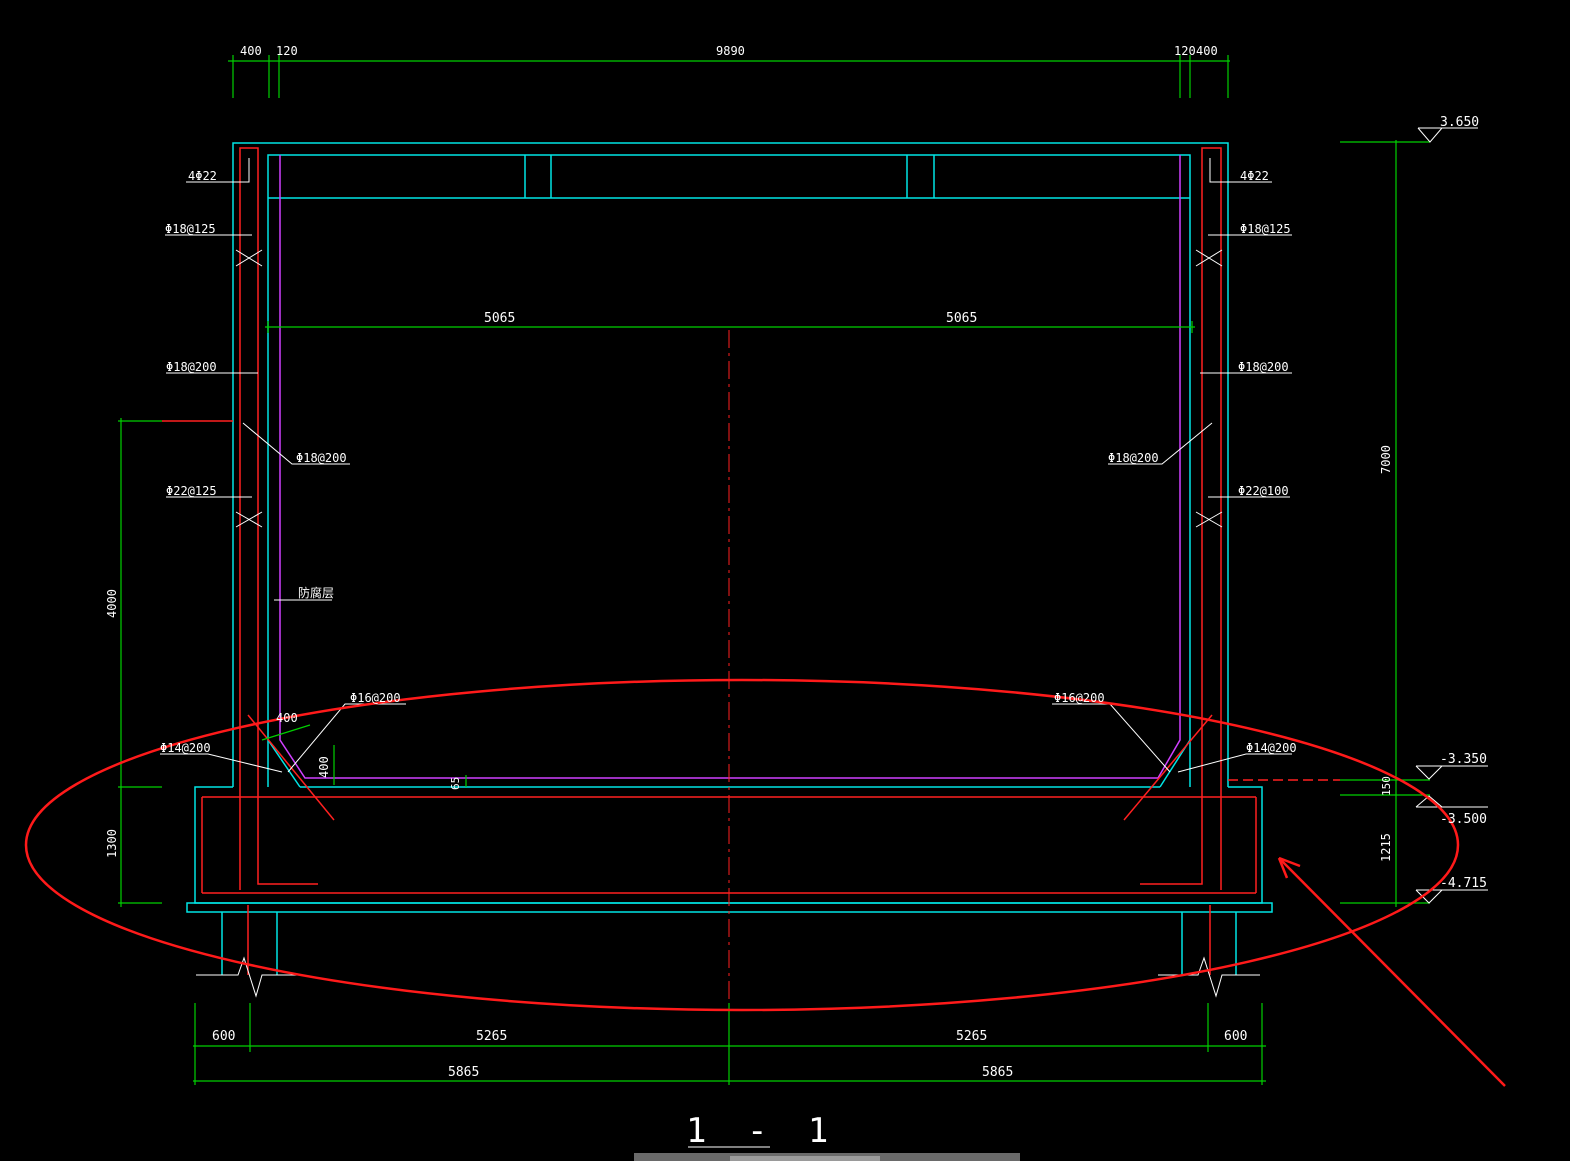  What do you see at coordinates (1386, 847) in the screenshot?
I see `right-vertical-dim: 1215` at bounding box center [1386, 847].